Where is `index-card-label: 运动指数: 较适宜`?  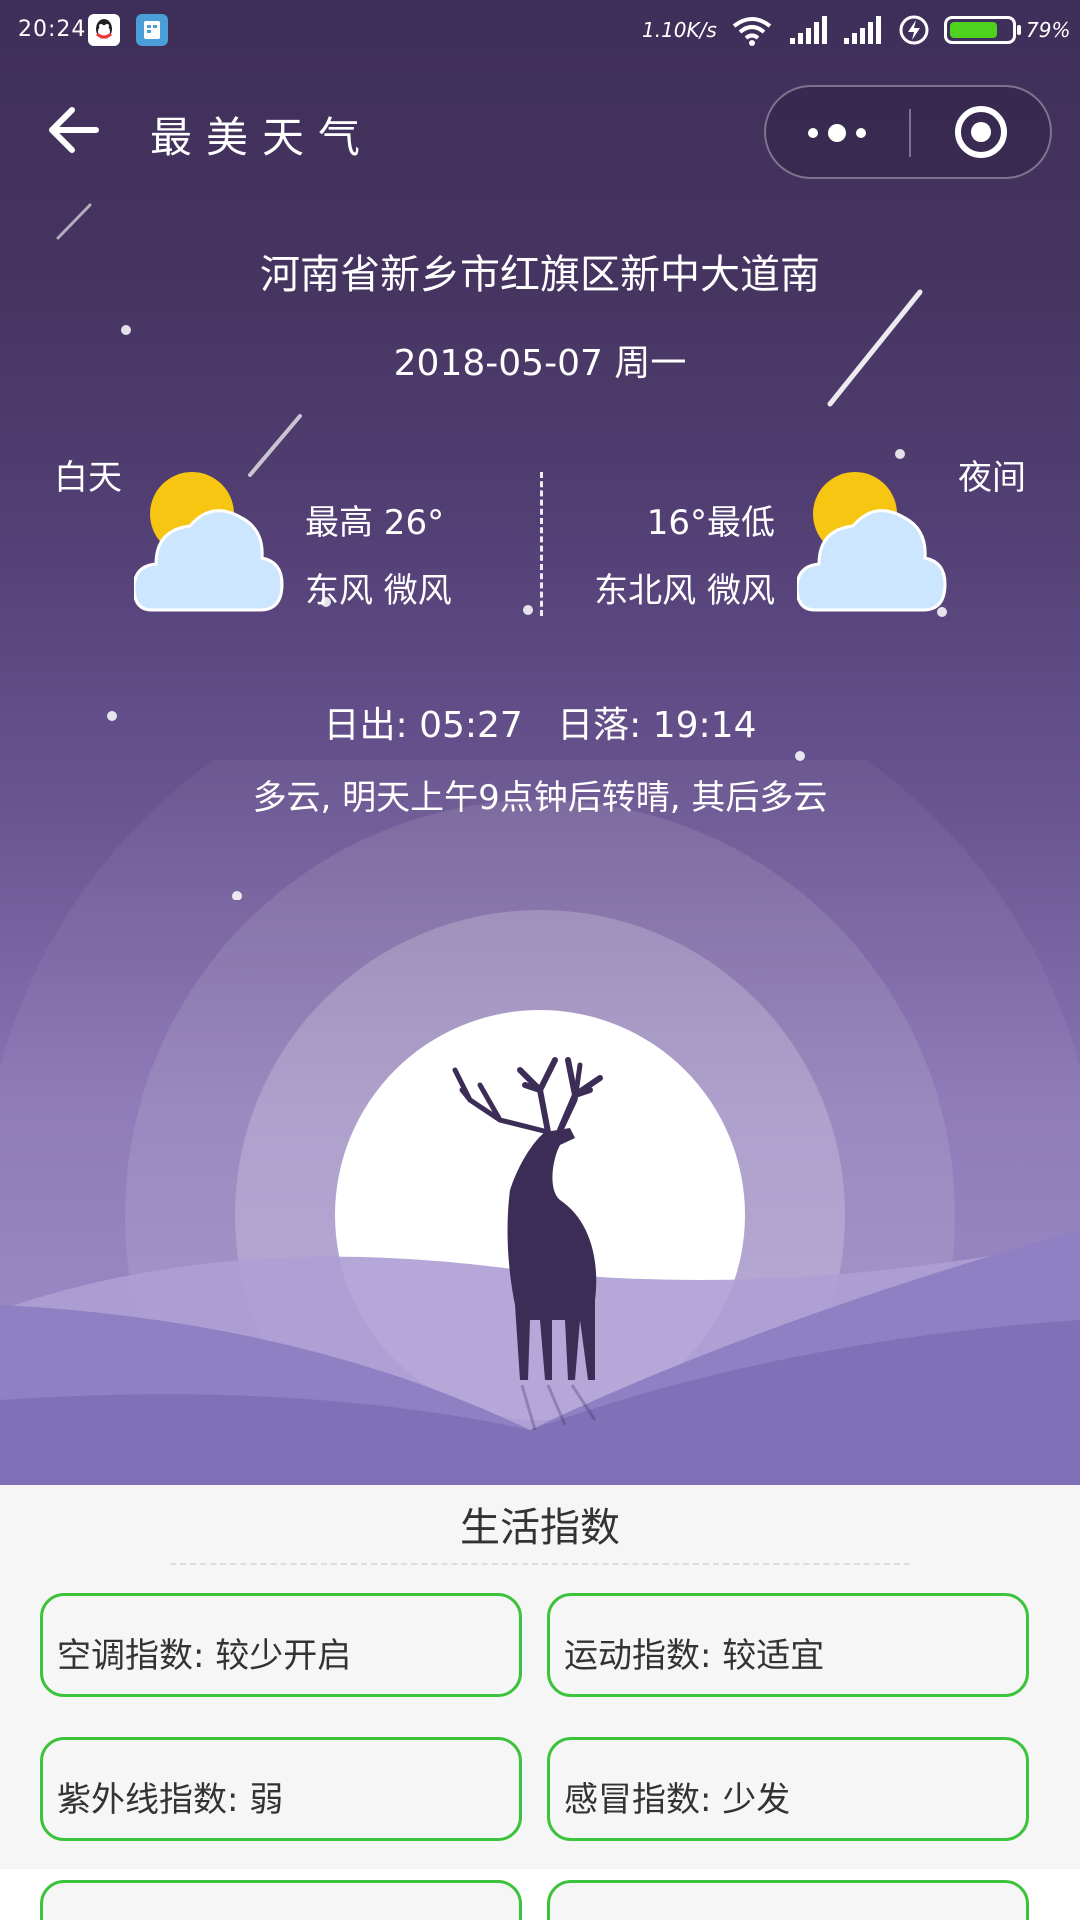
index-card-label: 运动指数: 较适宜 is located at coordinates (694, 1656).